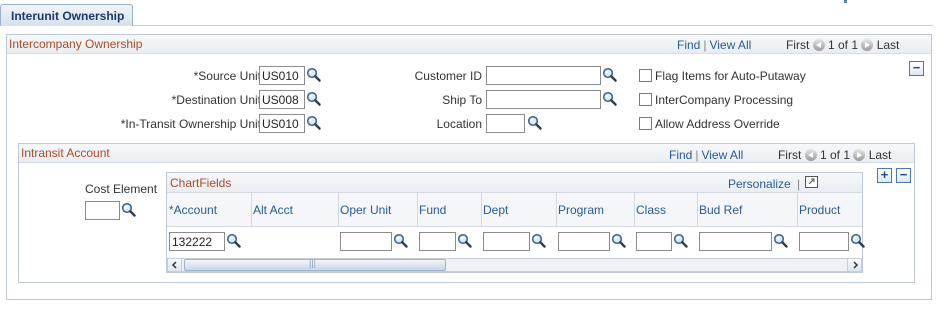 This screenshot has width=951, height=319. What do you see at coordinates (581, 210) in the screenshot?
I see `column-header-program: Program` at bounding box center [581, 210].